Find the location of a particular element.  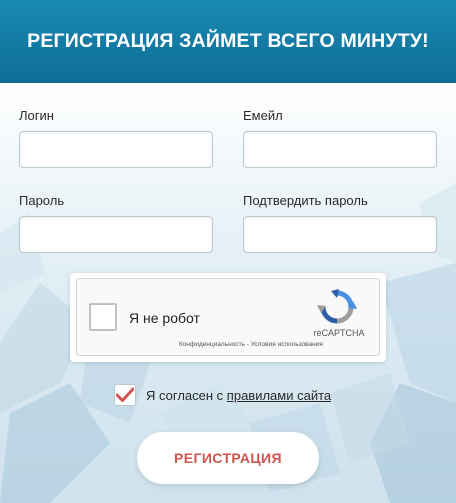

register-button: РЕГИСТРАЦИЯ is located at coordinates (228, 458).